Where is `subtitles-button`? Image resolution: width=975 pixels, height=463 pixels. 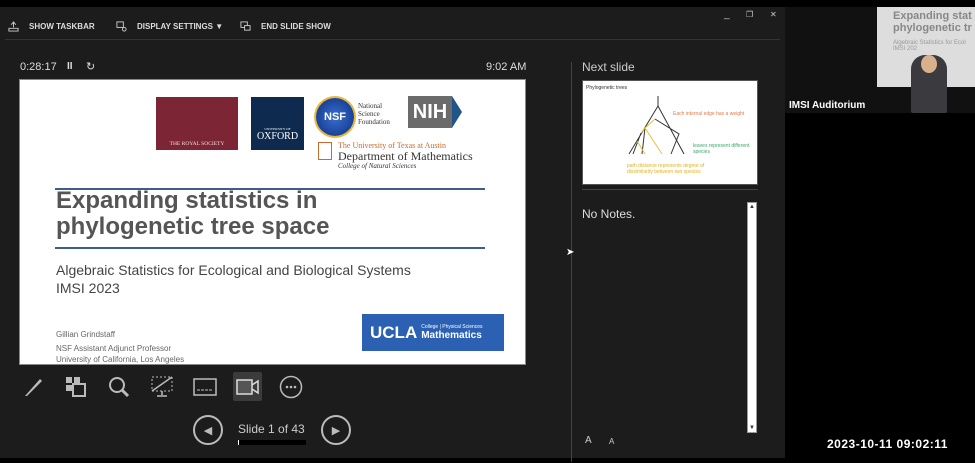
subtitles-button is located at coordinates (204, 386).